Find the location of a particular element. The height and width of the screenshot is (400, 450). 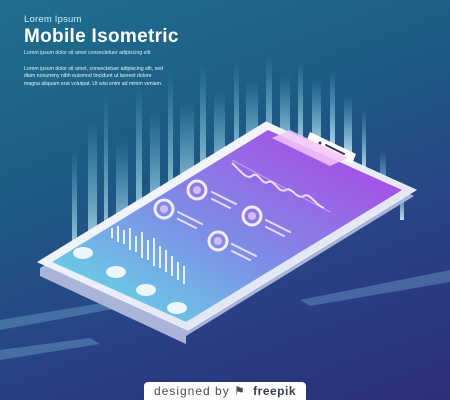

freepik-logo-icon: ⚑ is located at coordinates (240, 391).